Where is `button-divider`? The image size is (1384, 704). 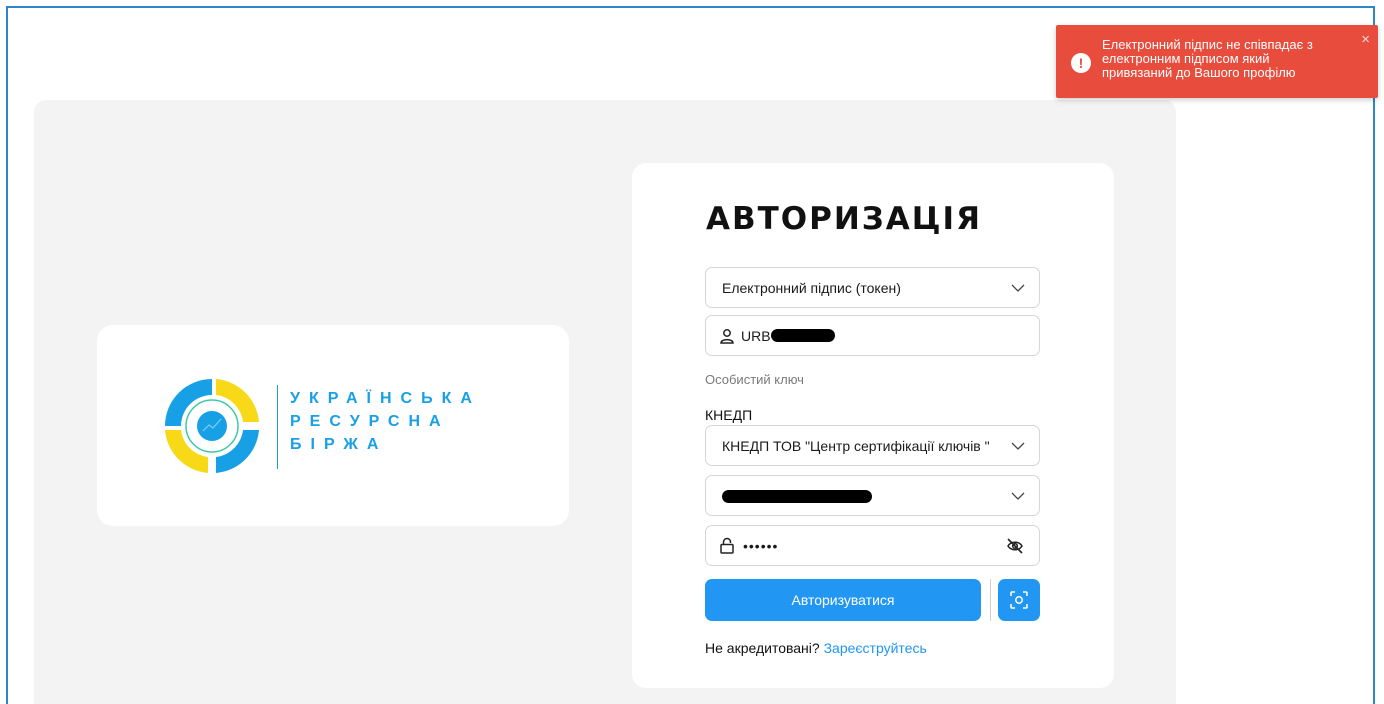 button-divider is located at coordinates (990, 600).